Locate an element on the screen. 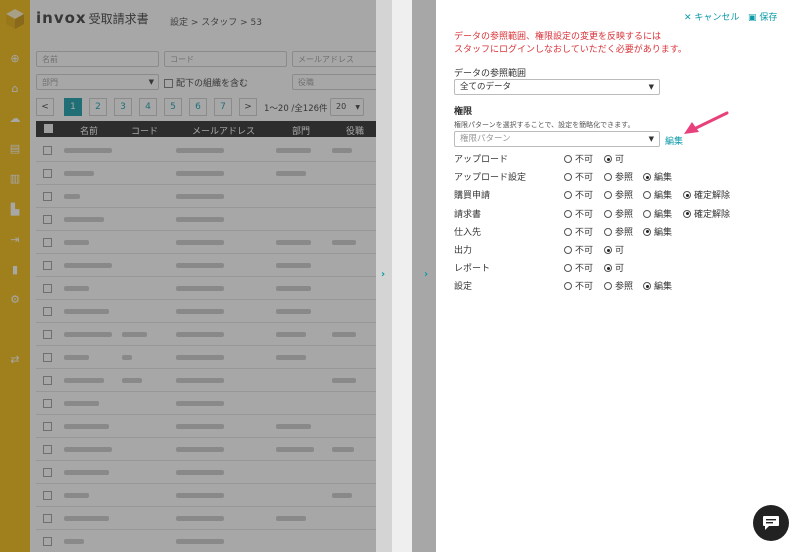  permission-hint: 権限パターンを選択することで、設定を簡略化できます。 is located at coordinates (544, 125).